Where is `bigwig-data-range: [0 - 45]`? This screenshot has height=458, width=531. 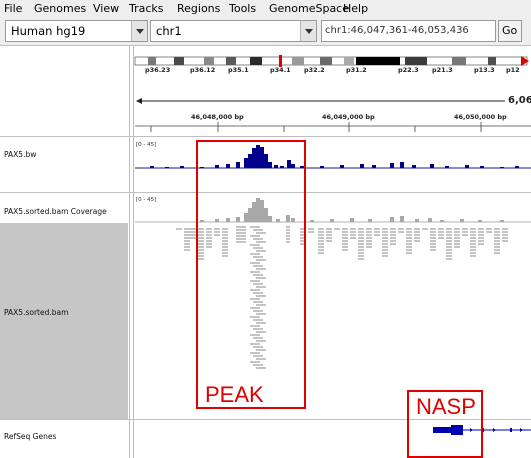 bigwig-data-range: [0 - 45] is located at coordinates (146, 145).